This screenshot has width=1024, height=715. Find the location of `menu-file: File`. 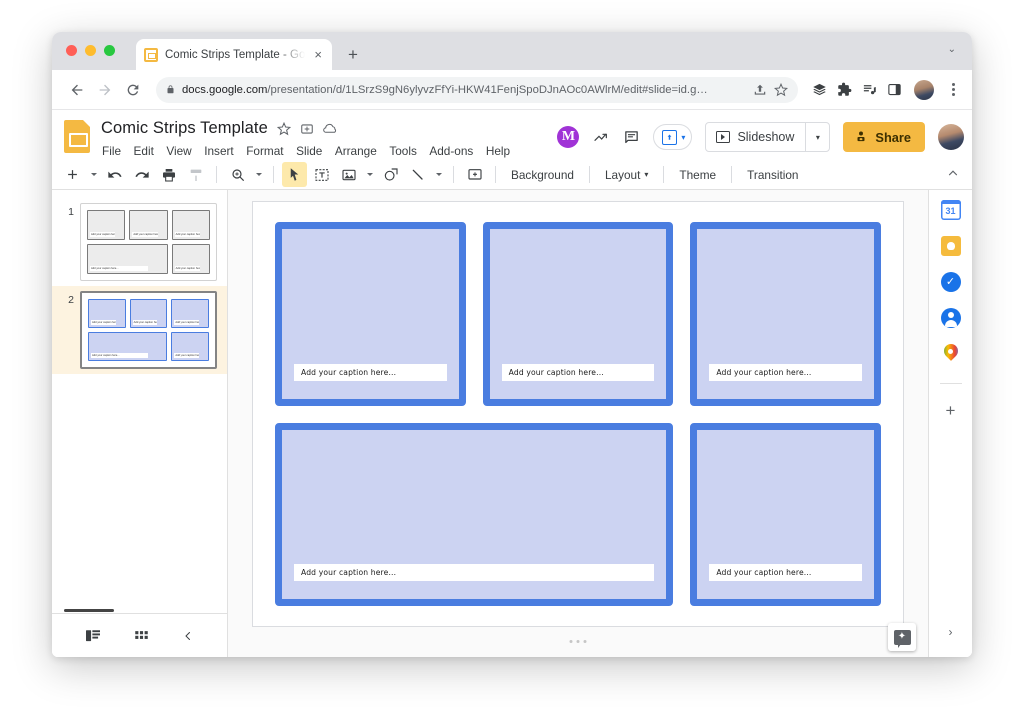

menu-file: File is located at coordinates (111, 151).